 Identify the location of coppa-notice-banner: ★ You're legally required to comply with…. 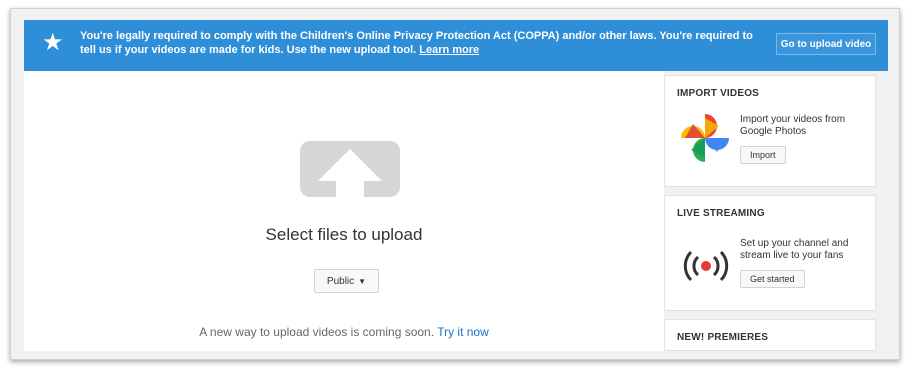
(456, 45).